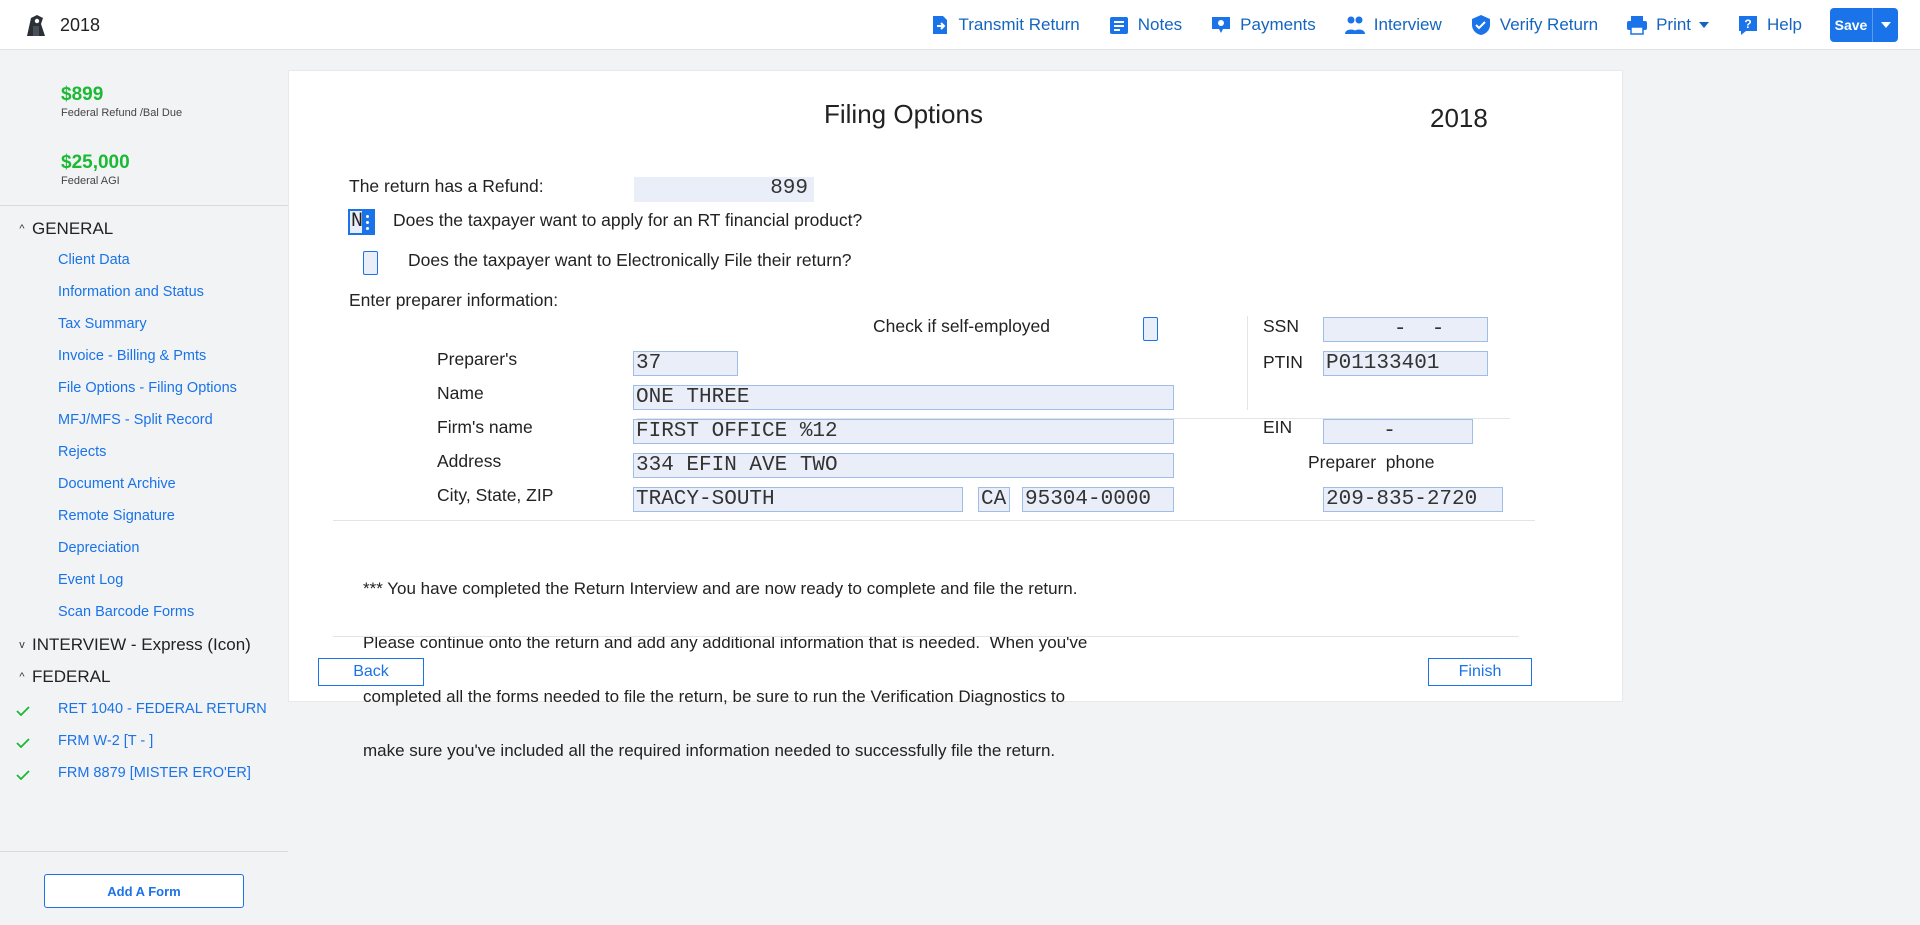  I want to click on preparer-phone-label: Preparer phone, so click(1371, 462).